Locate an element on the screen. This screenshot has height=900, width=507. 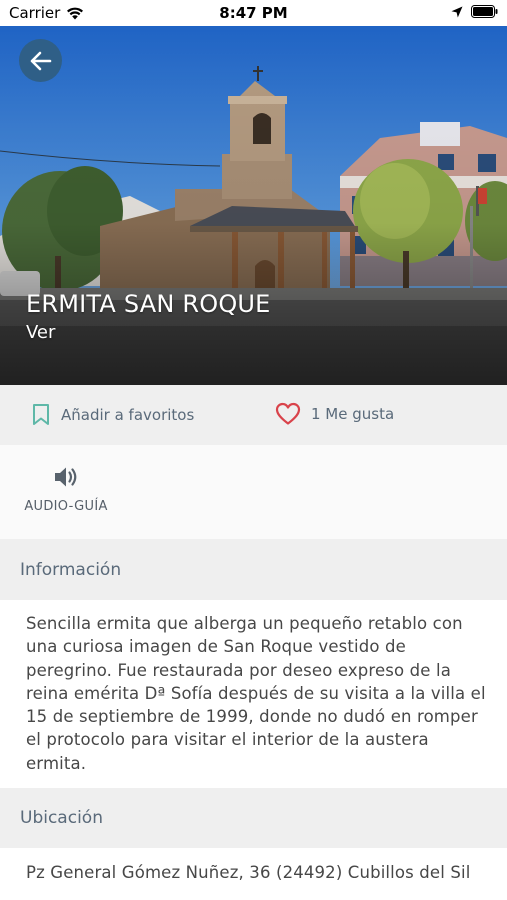
speaker-icon is located at coordinates (66, 477).